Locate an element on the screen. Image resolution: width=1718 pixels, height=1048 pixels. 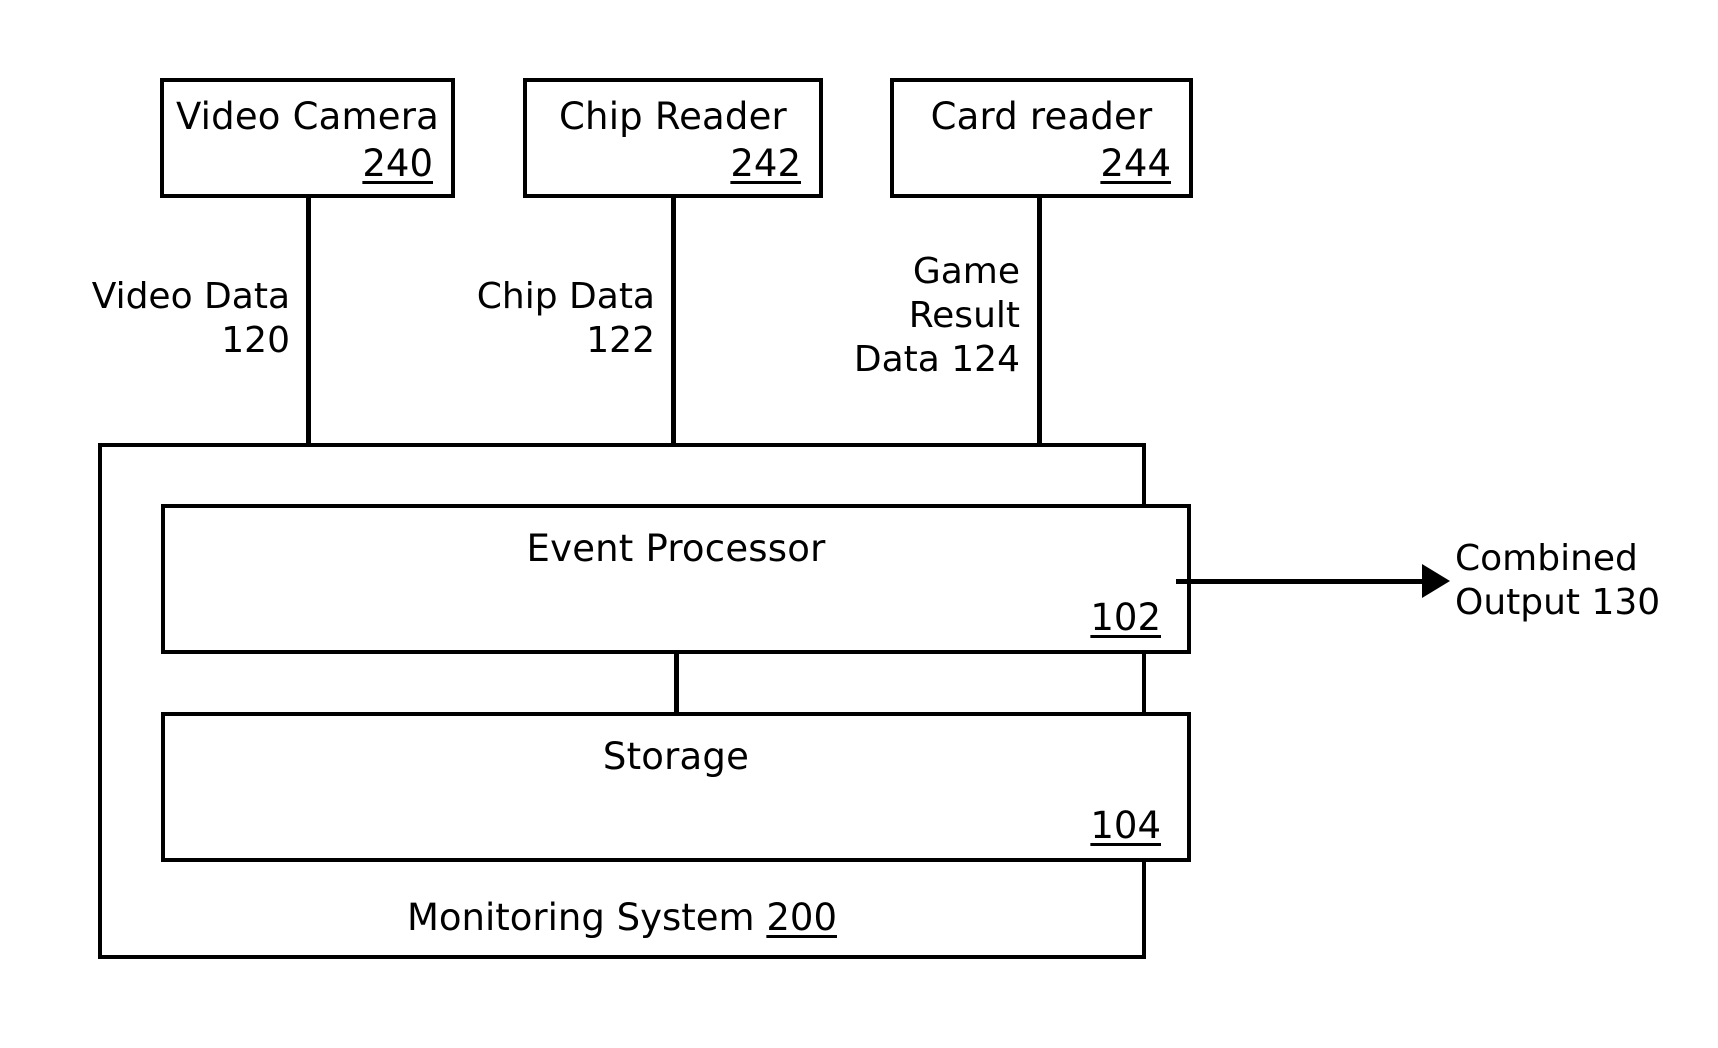
flow-label-video-data: Video Data 120 is located at coordinates (190, 318).